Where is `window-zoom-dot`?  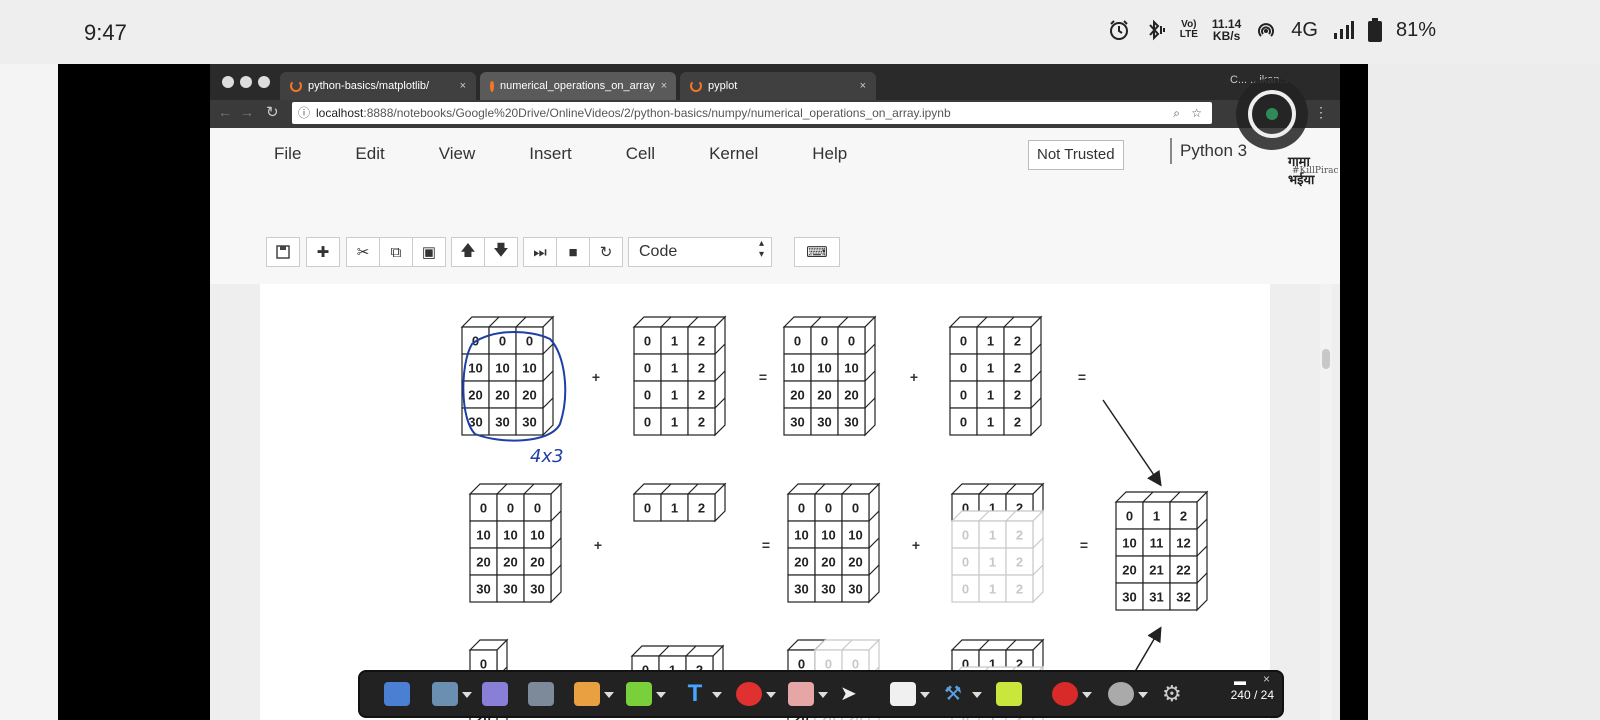
window-zoom-dot is located at coordinates (264, 82).